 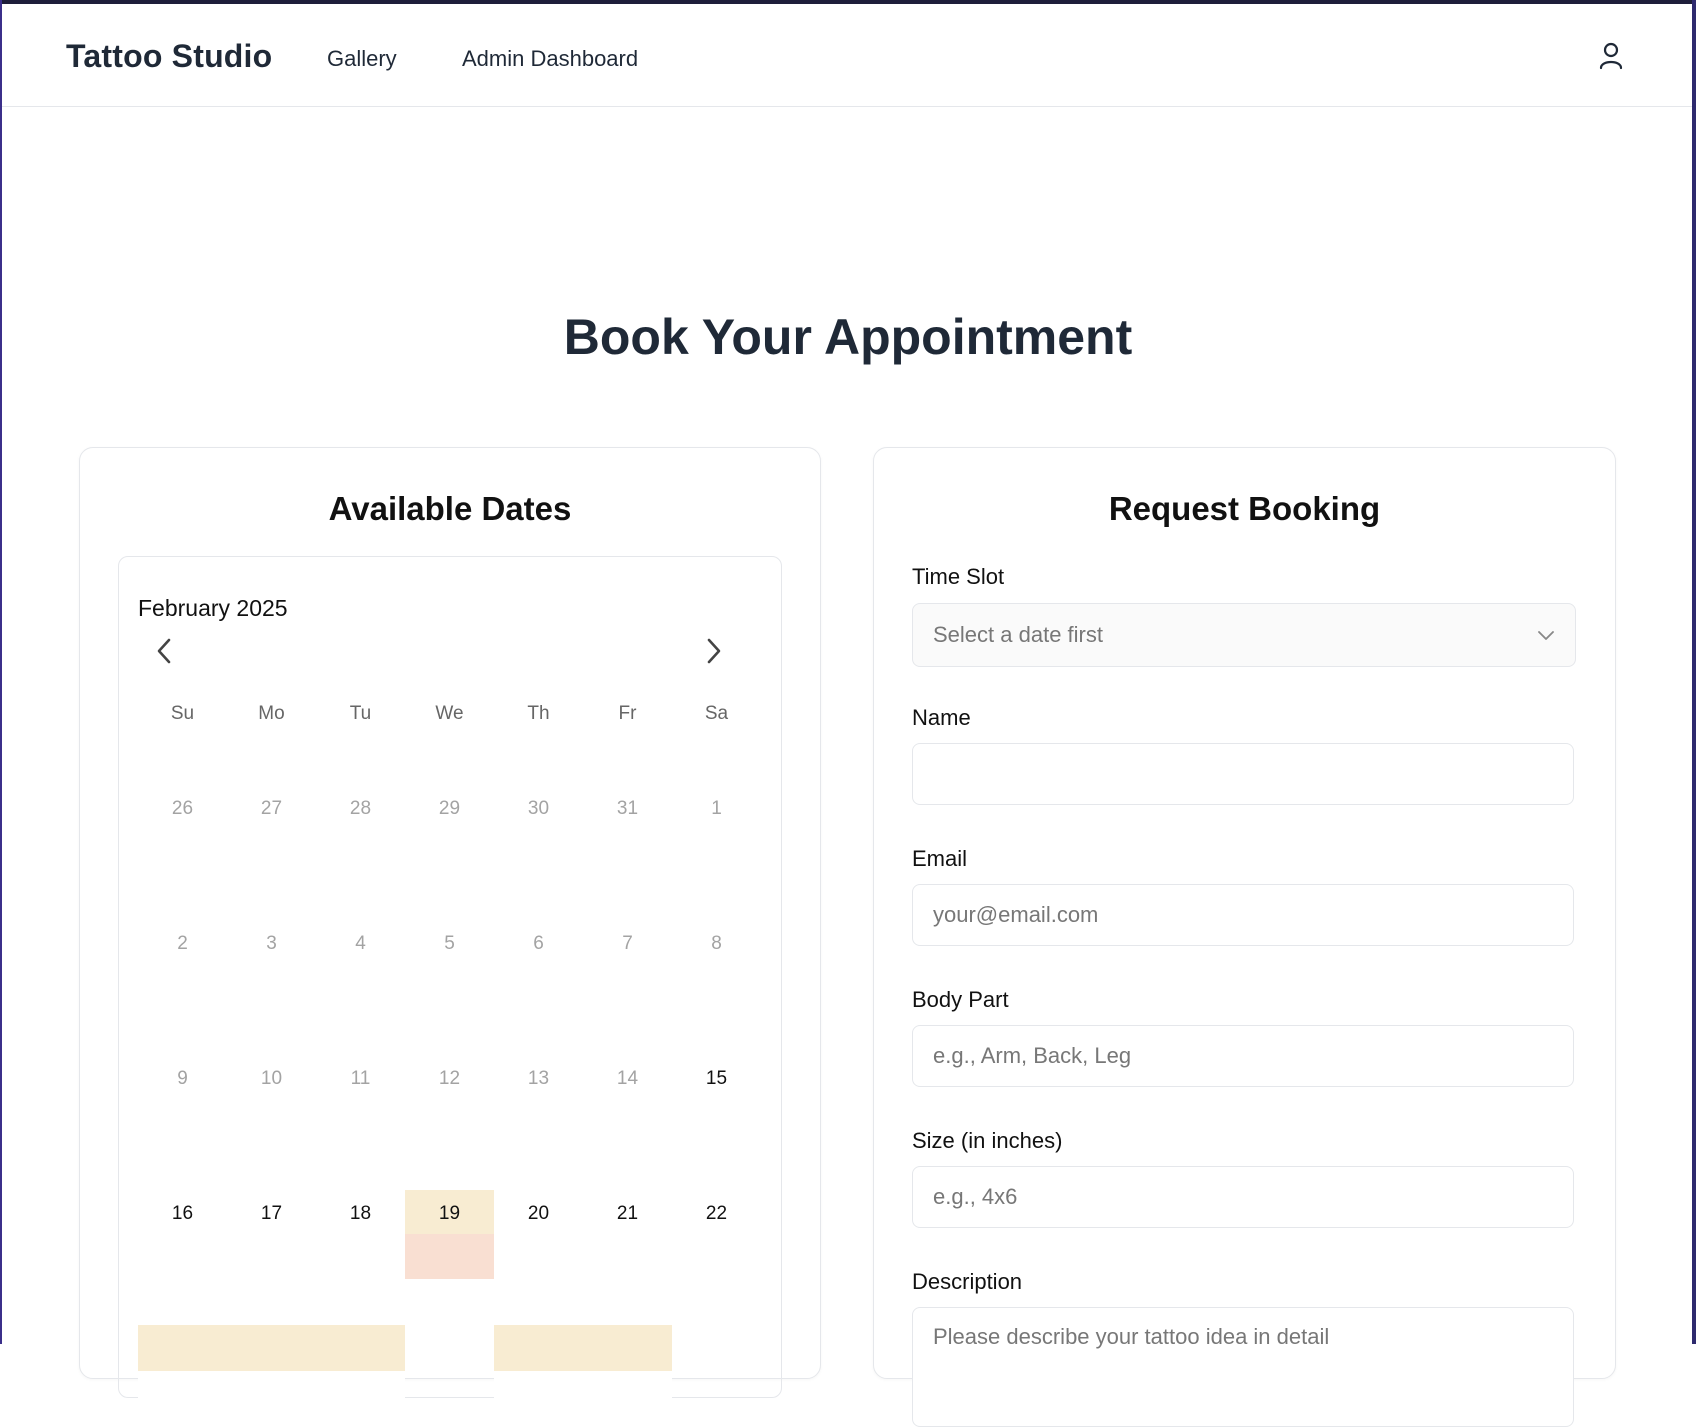 I want to click on window-frame-right, so click(x=1694, y=672).